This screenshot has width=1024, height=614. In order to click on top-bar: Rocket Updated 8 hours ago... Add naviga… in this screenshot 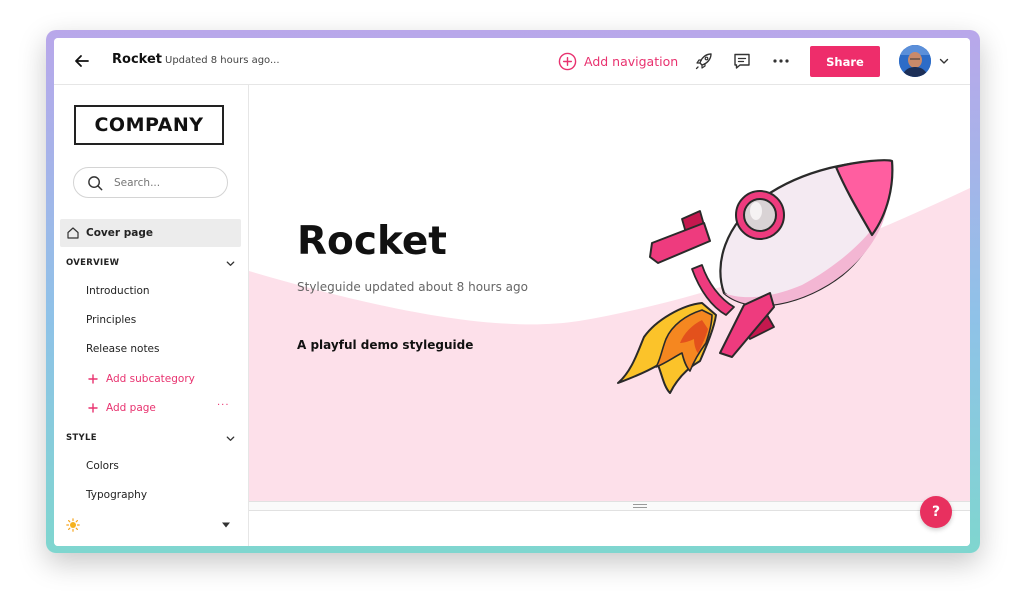, I will do `click(512, 61)`.